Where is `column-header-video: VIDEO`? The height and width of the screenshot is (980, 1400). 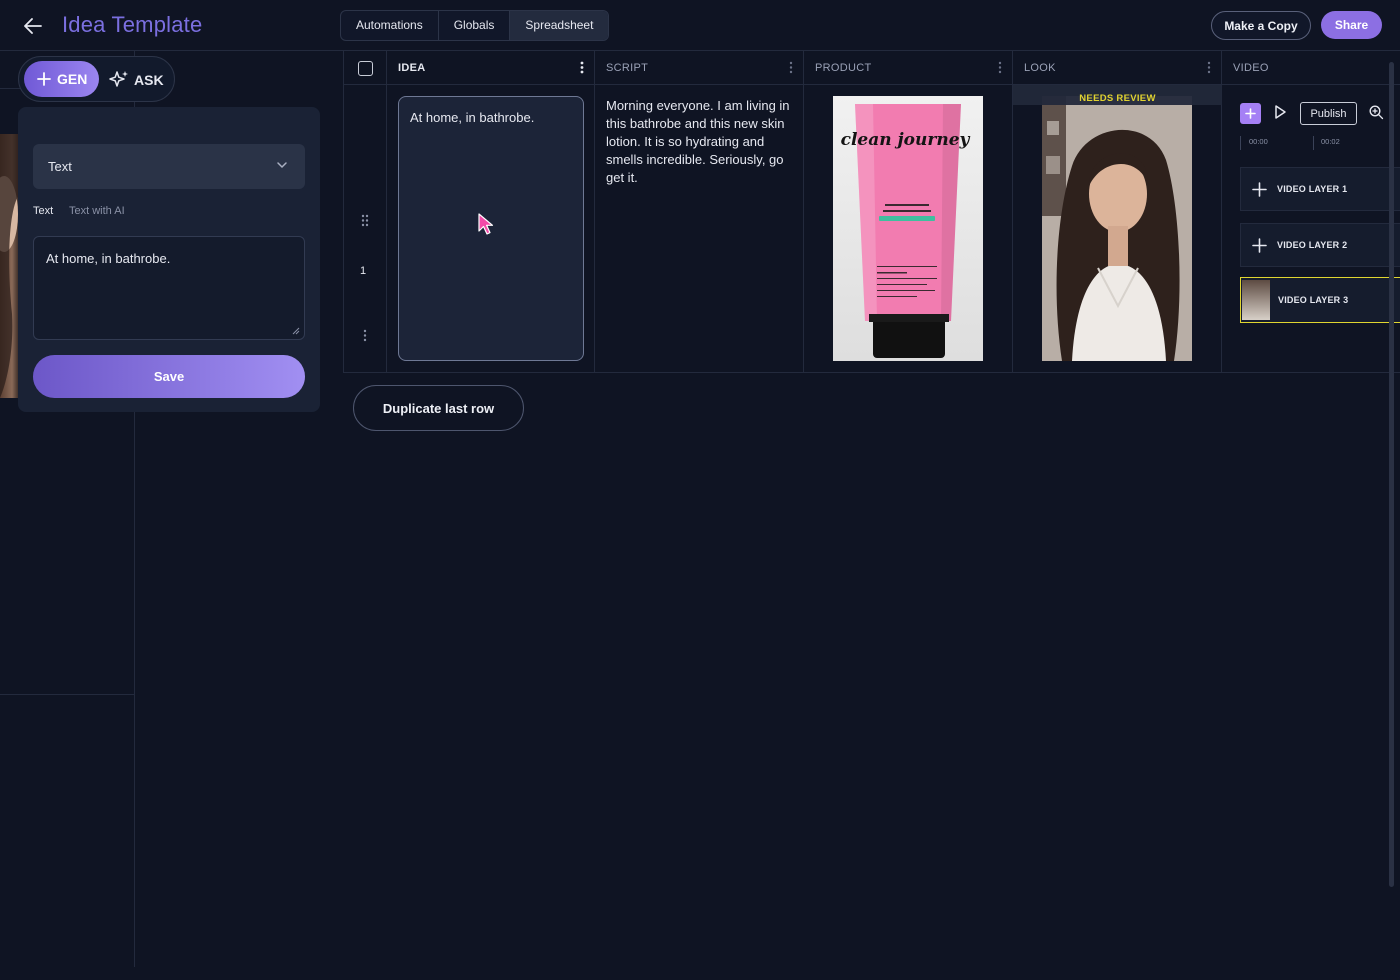
column-header-video: VIDEO is located at coordinates (1311, 68).